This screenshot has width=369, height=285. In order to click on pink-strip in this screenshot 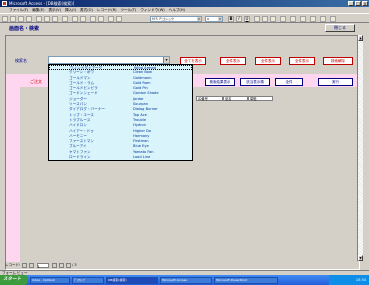, I will do `click(13, 174)`.